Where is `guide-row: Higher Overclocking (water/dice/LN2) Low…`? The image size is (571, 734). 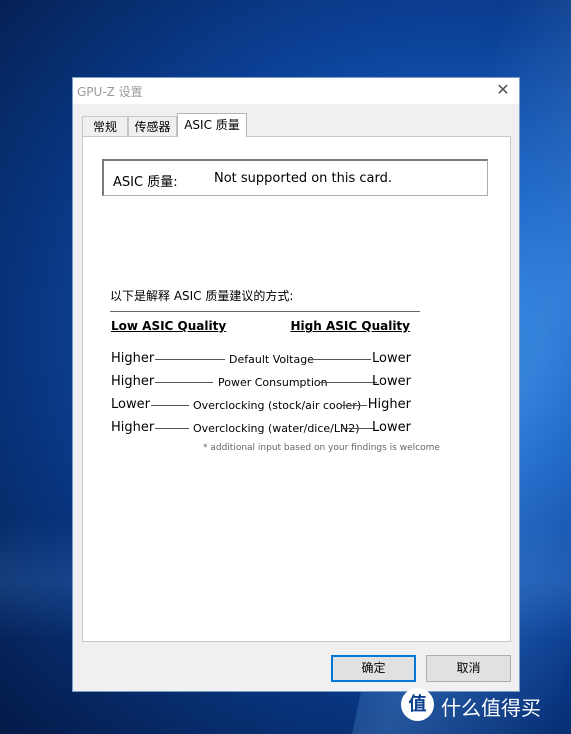
guide-row: Higher Overclocking (water/dice/LN2) Low… is located at coordinates (261, 428).